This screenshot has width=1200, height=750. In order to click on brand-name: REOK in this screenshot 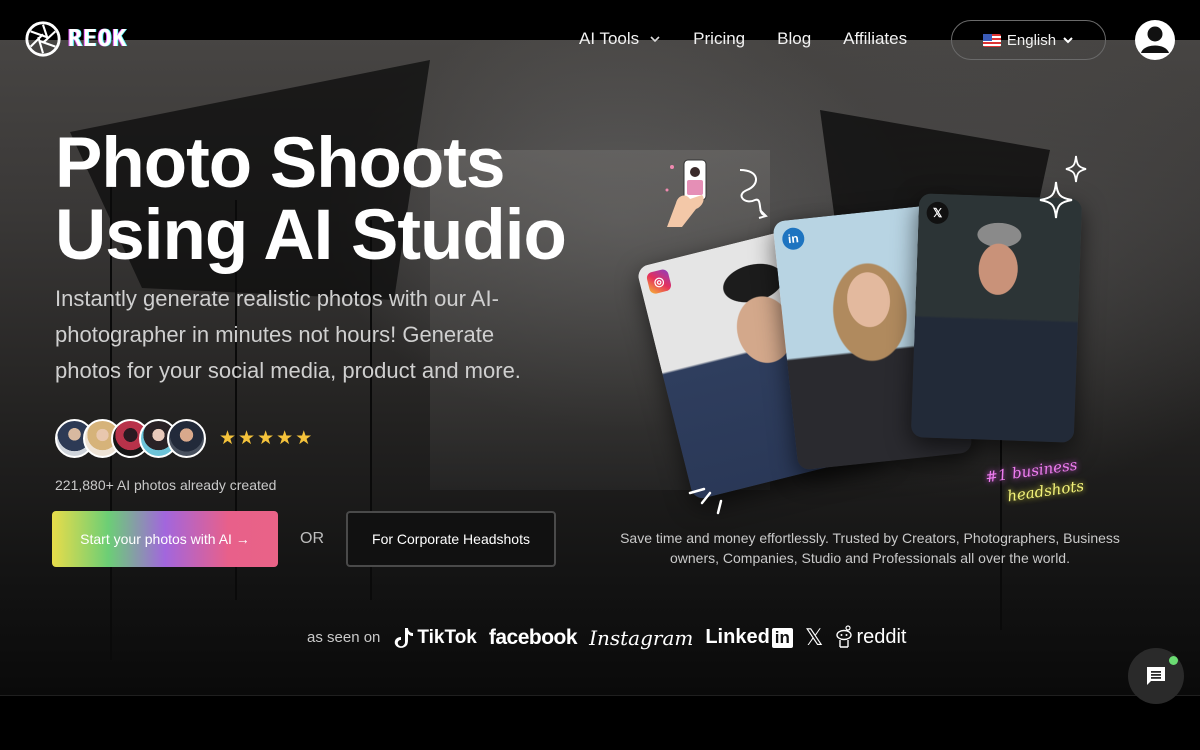, I will do `click(98, 39)`.